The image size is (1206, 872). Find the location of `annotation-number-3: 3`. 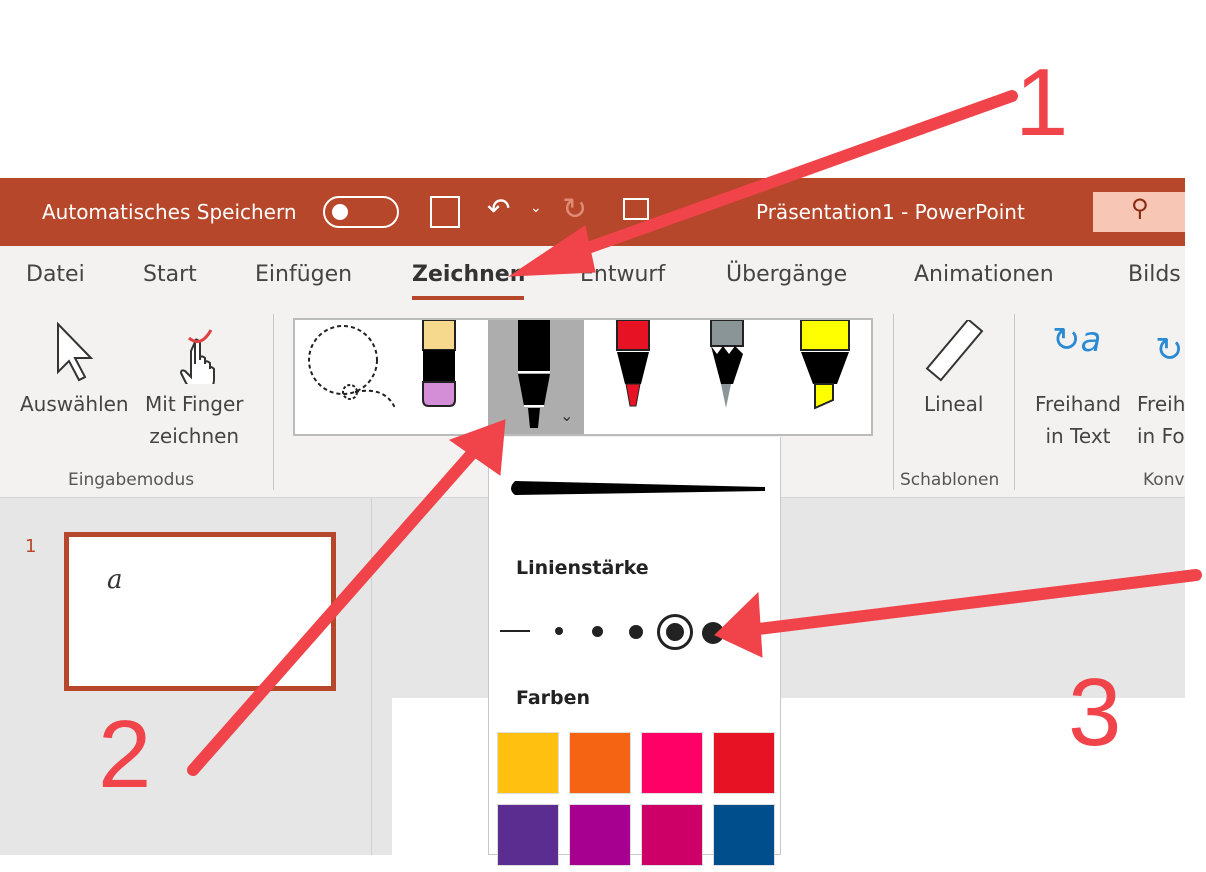

annotation-number-3: 3 is located at coordinates (1095, 712).